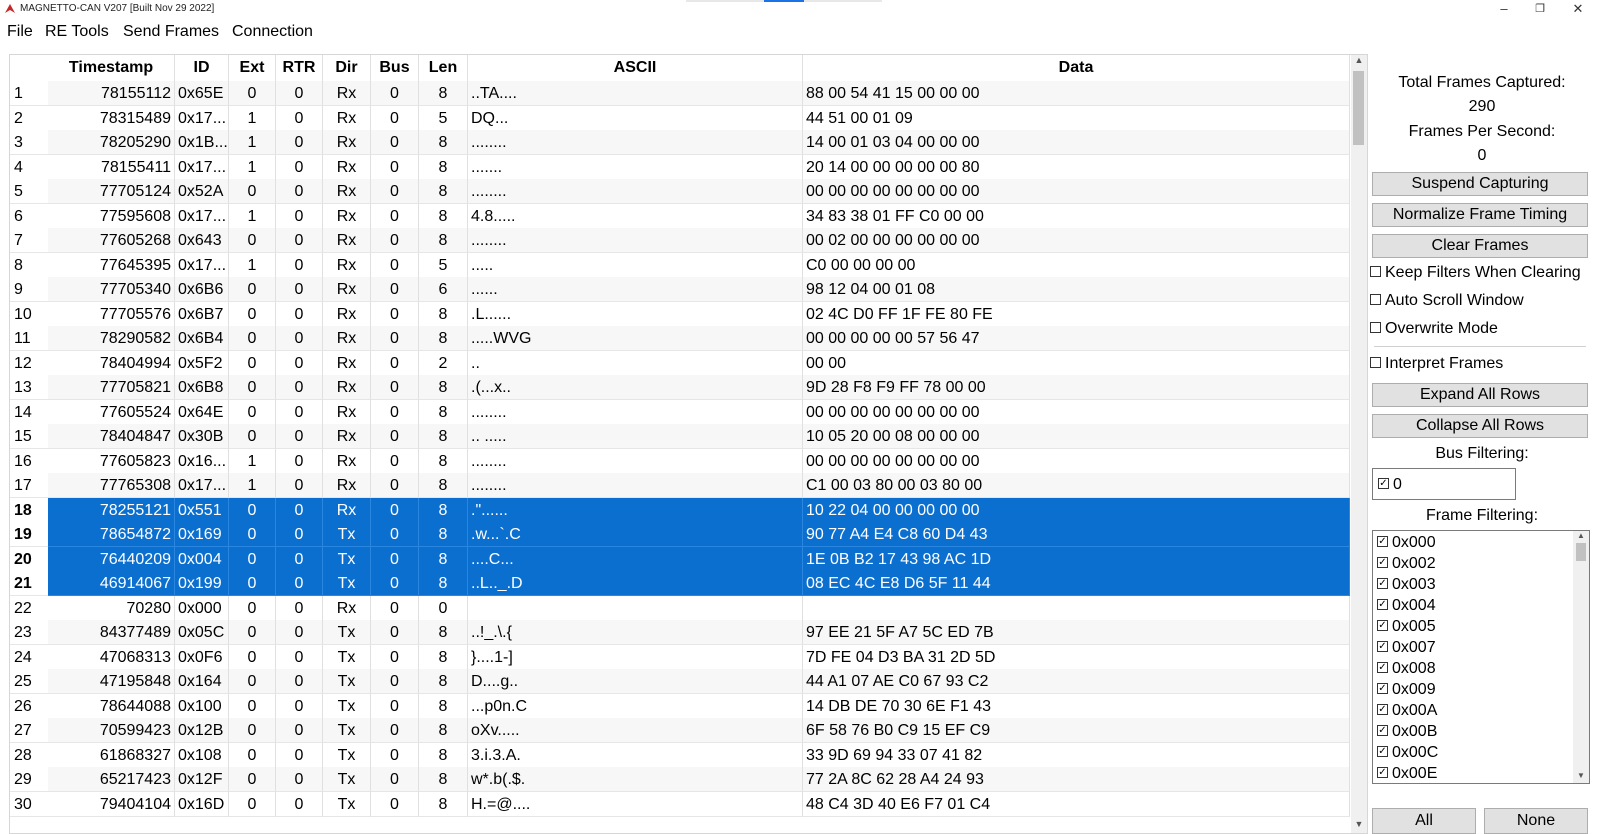 The image size is (1600, 834). I want to click on row-number: 2, so click(29, 118).